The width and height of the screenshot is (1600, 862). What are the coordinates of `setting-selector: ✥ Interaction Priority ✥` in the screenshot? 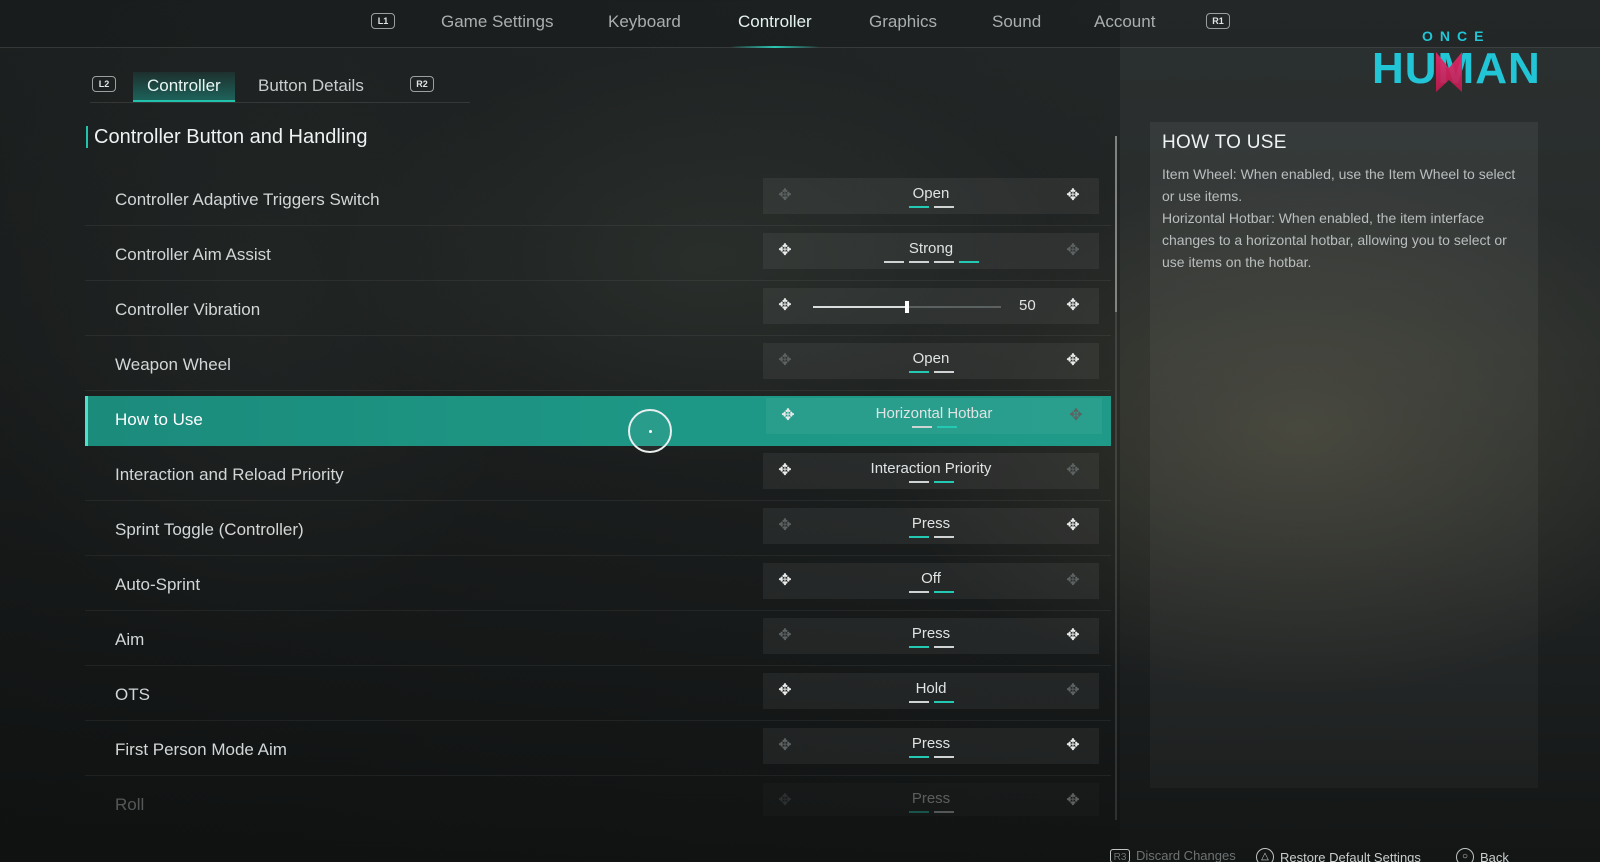 It's located at (931, 471).